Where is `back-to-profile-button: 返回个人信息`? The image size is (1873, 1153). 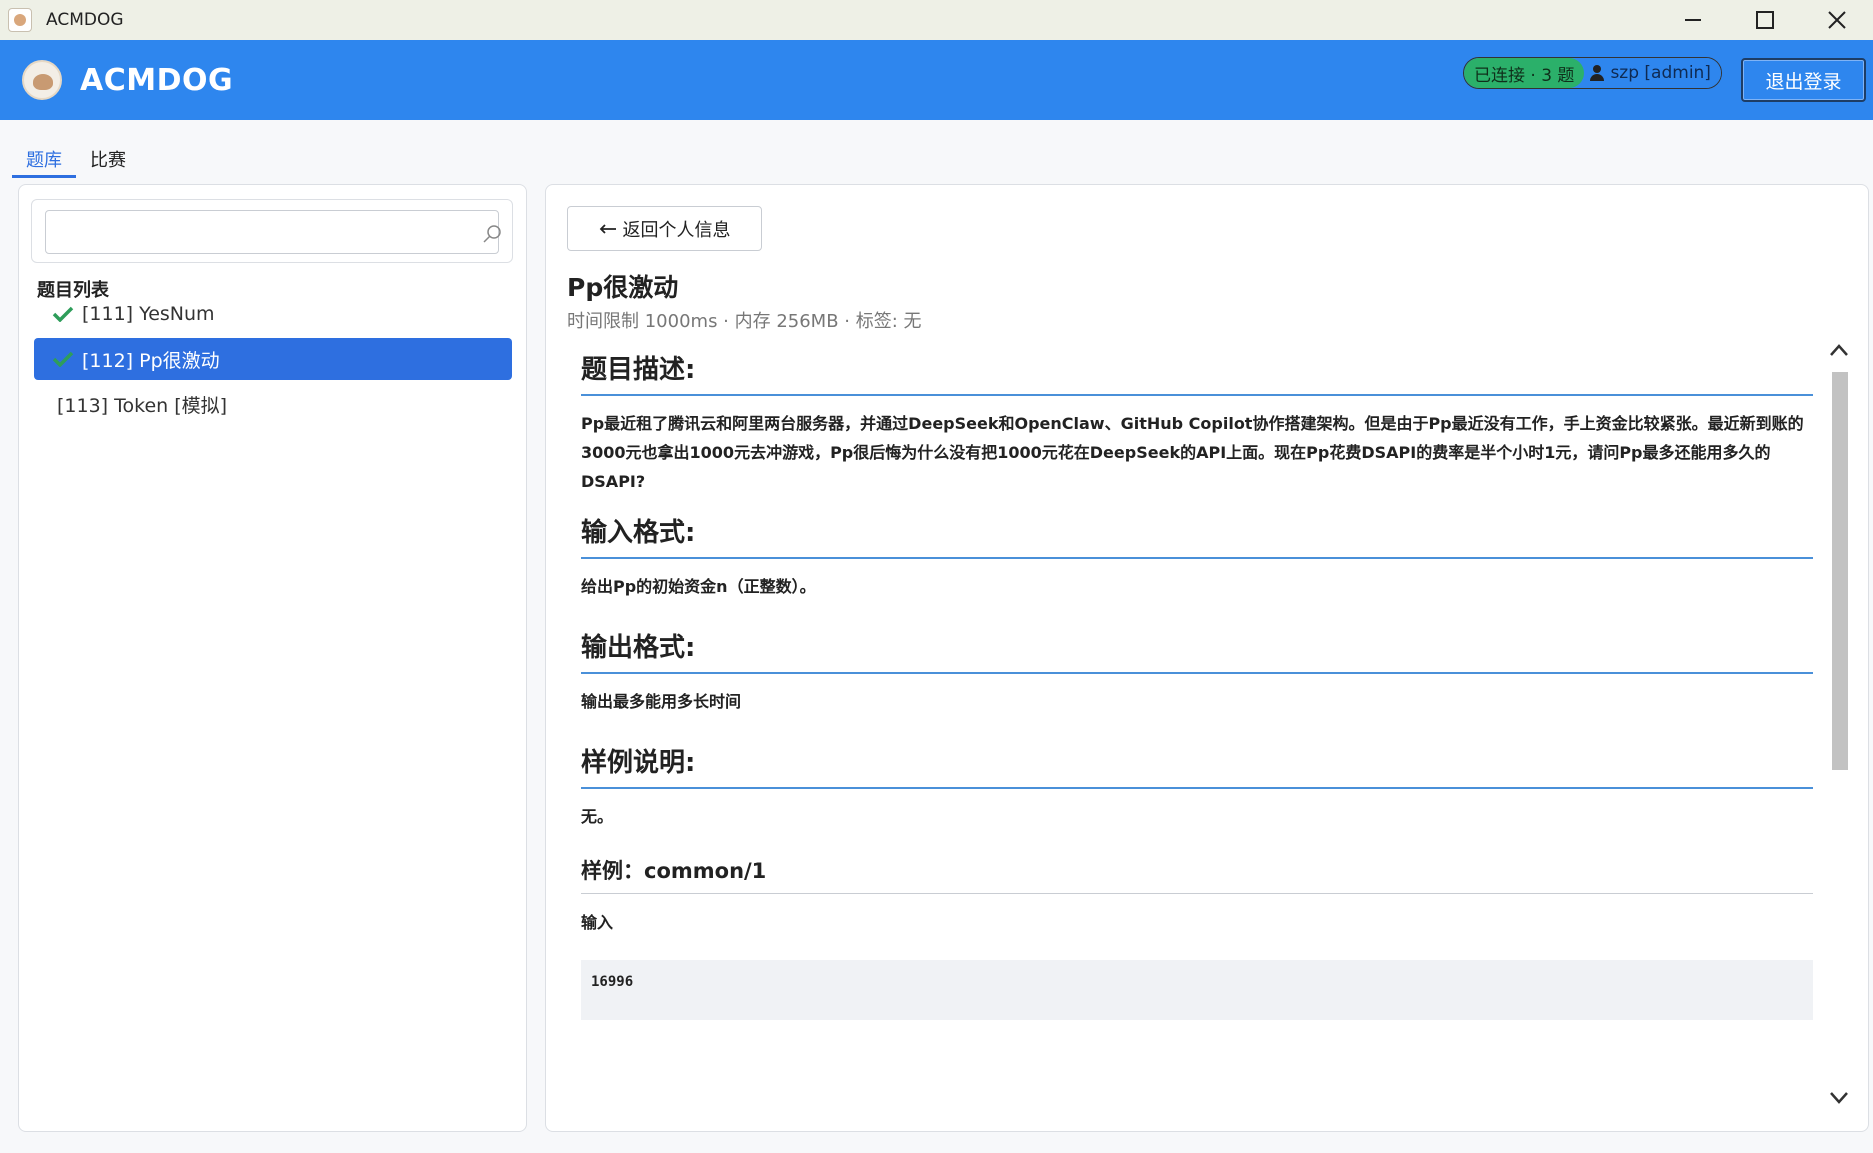
back-to-profile-button: 返回个人信息 is located at coordinates (664, 228).